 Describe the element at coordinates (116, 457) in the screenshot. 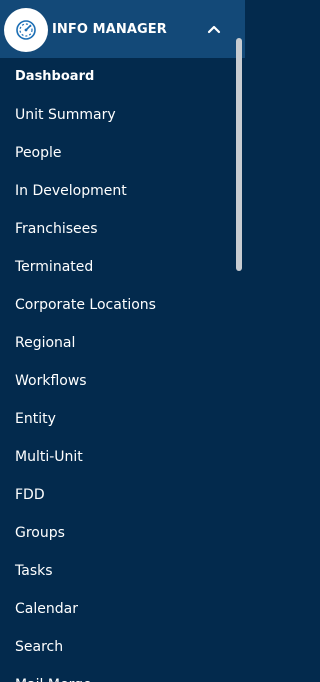

I see `sidebar-item-multi-unit: Multi-Unit` at that location.